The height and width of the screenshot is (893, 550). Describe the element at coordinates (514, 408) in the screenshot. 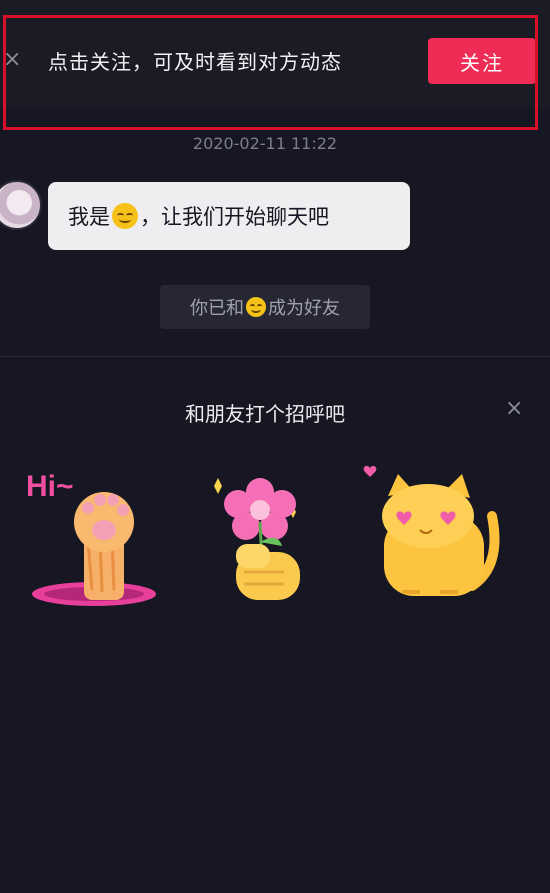

I see `greeting-close-icon: ×` at that location.